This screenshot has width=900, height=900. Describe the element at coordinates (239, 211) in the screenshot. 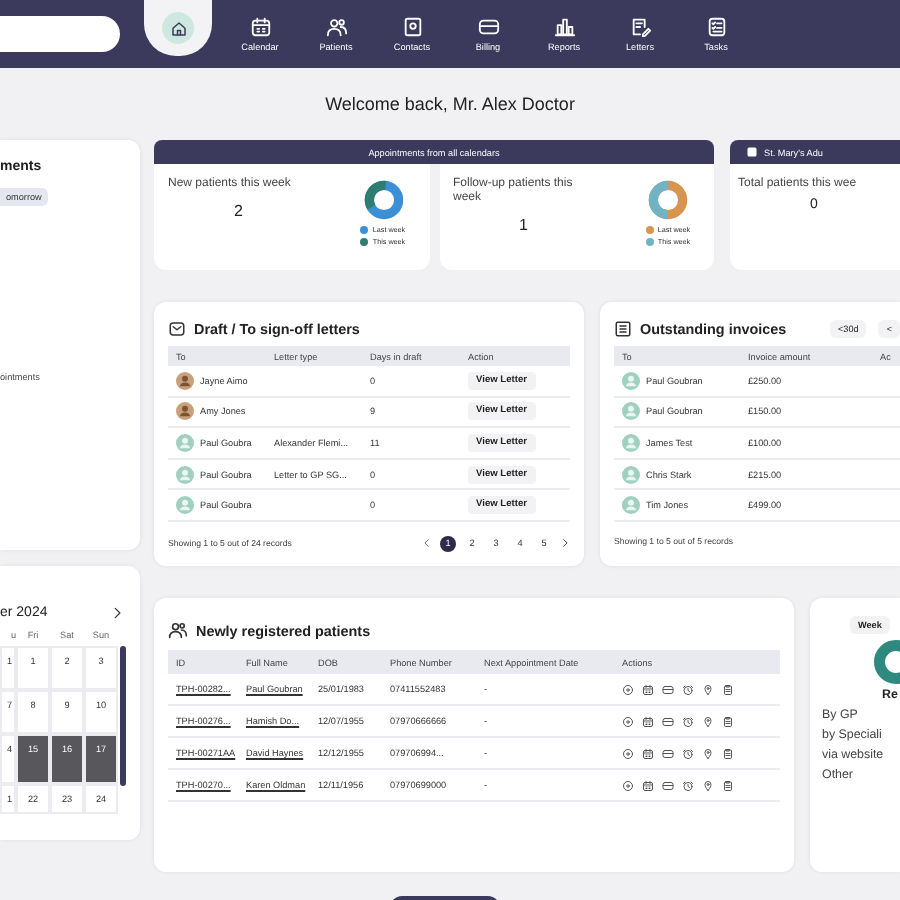

I see `stat-value: 2` at that location.